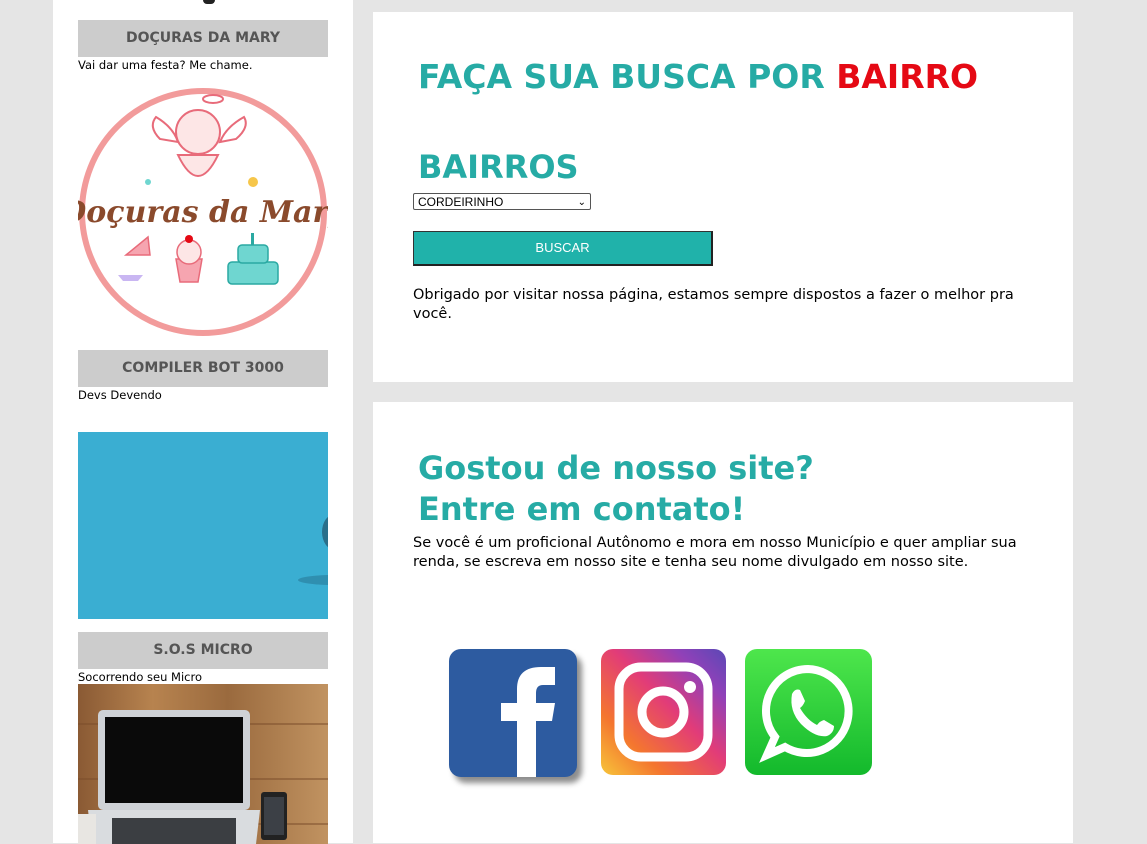  I want to click on sidebar-card-sos: S.O.S MICRO Socorrendo seu Micro, so click(203, 738).